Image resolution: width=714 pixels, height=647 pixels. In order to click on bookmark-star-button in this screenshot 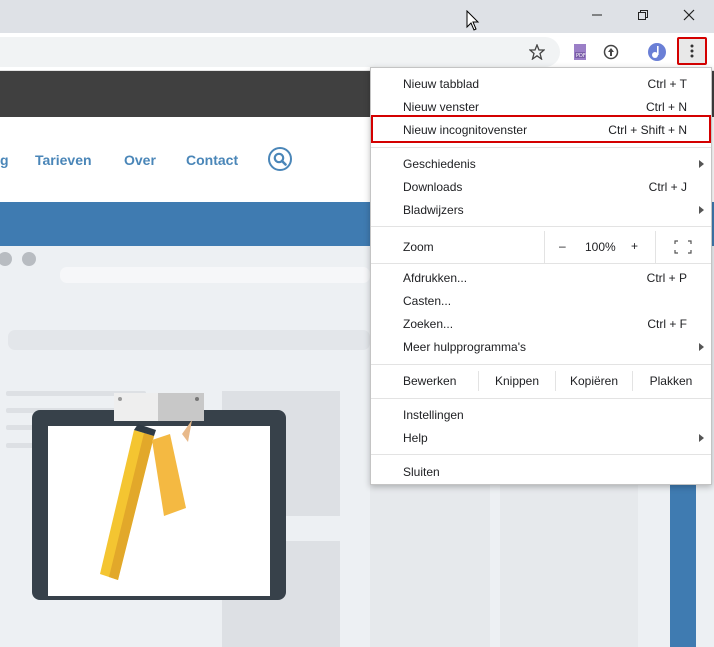, I will do `click(537, 52)`.